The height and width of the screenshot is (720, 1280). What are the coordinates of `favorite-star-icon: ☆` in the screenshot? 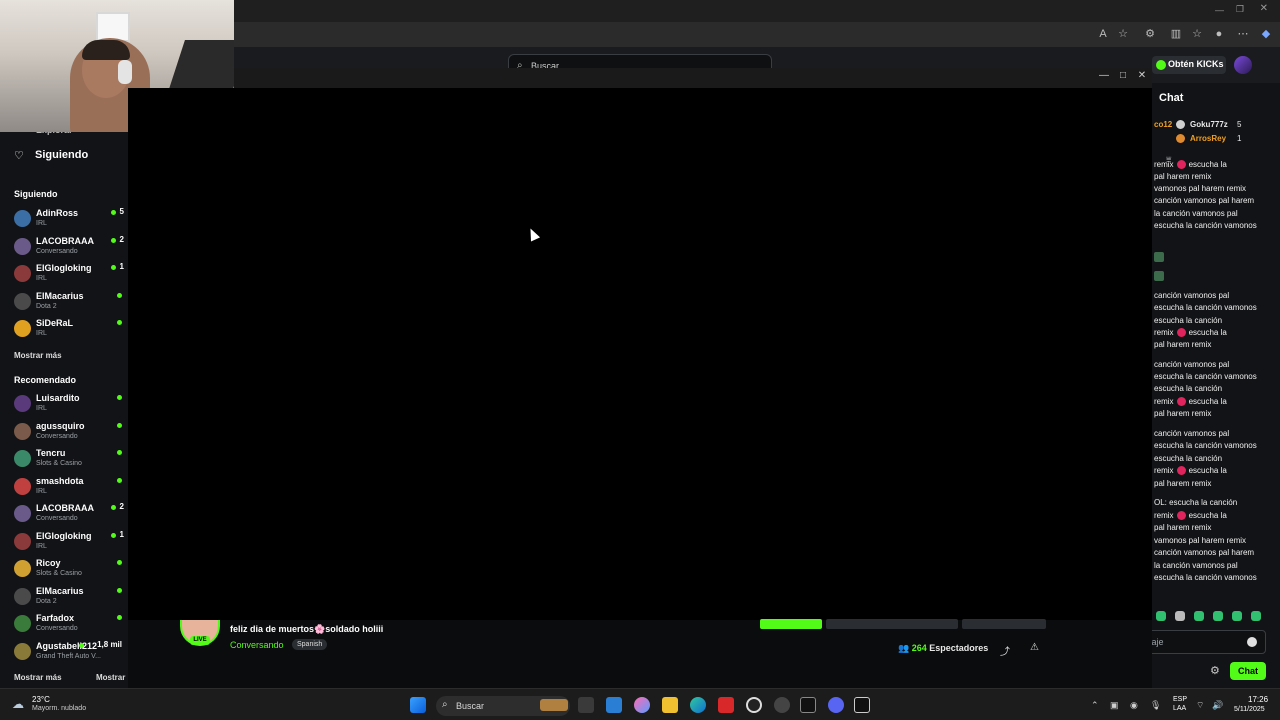 It's located at (1123, 34).